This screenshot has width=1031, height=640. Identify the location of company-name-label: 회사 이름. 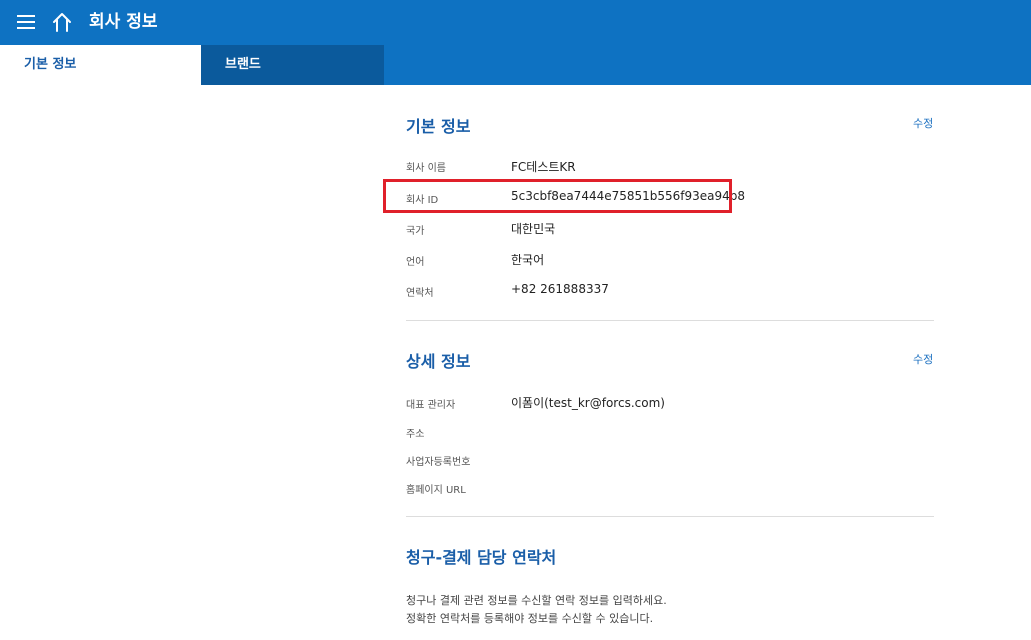
(426, 168).